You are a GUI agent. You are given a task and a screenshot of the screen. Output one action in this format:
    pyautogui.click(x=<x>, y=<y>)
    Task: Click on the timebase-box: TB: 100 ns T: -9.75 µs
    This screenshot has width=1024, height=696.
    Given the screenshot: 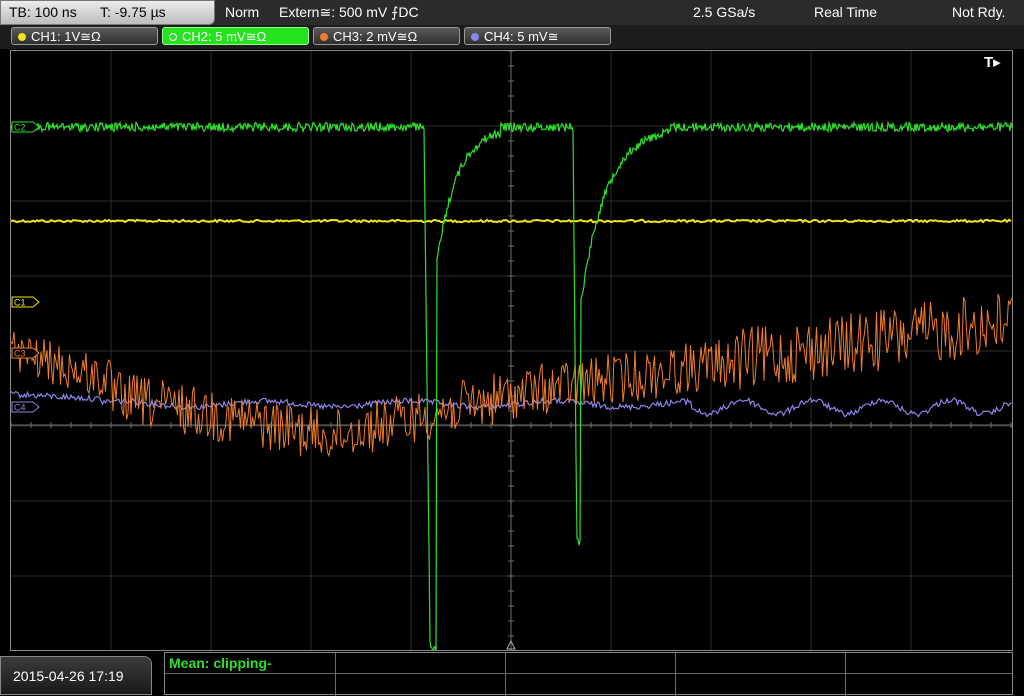 What is the action you would take?
    pyautogui.click(x=107, y=12)
    